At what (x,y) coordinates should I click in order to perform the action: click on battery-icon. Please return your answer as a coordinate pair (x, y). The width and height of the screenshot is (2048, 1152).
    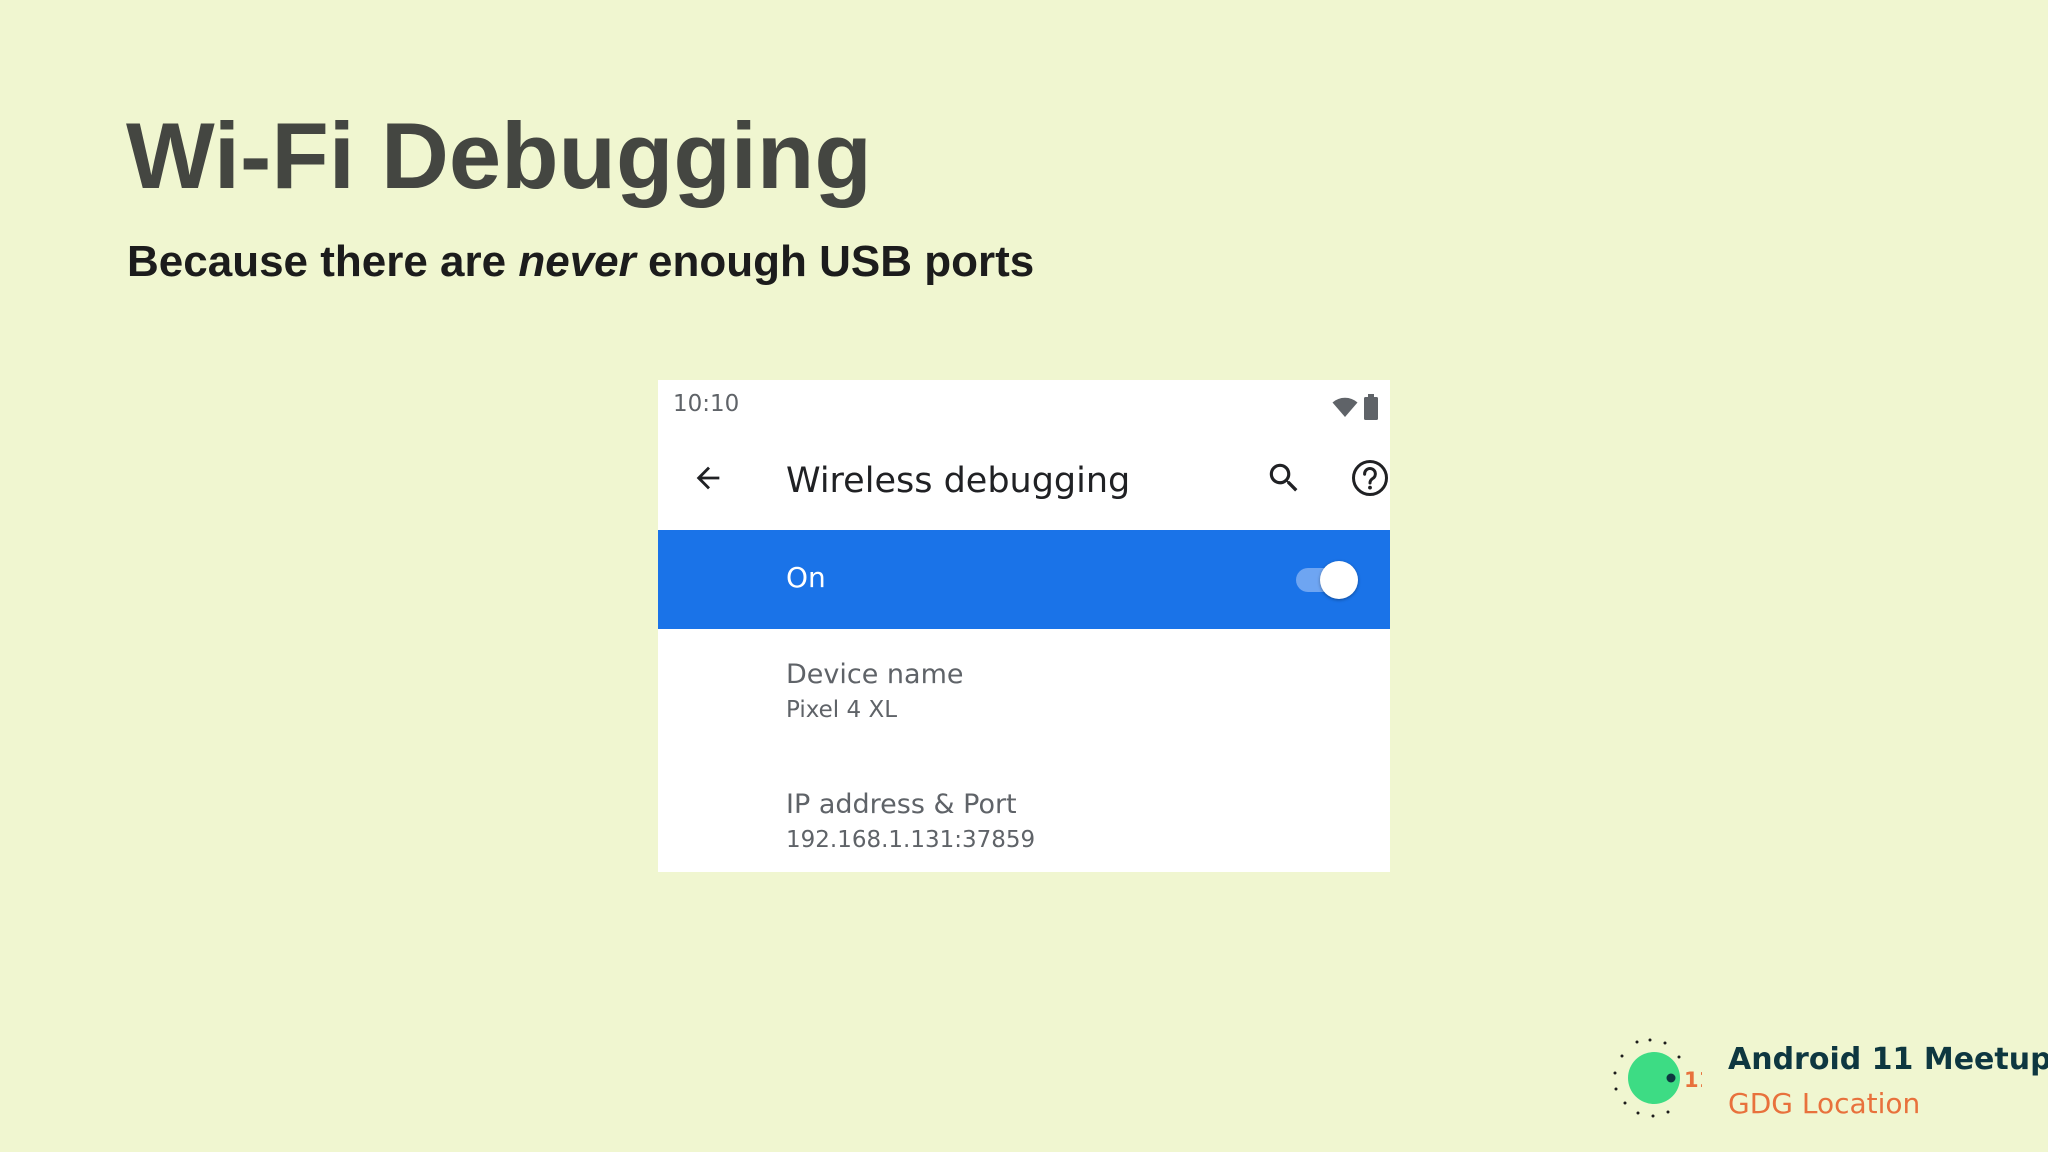
    Looking at the image, I should click on (1371, 409).